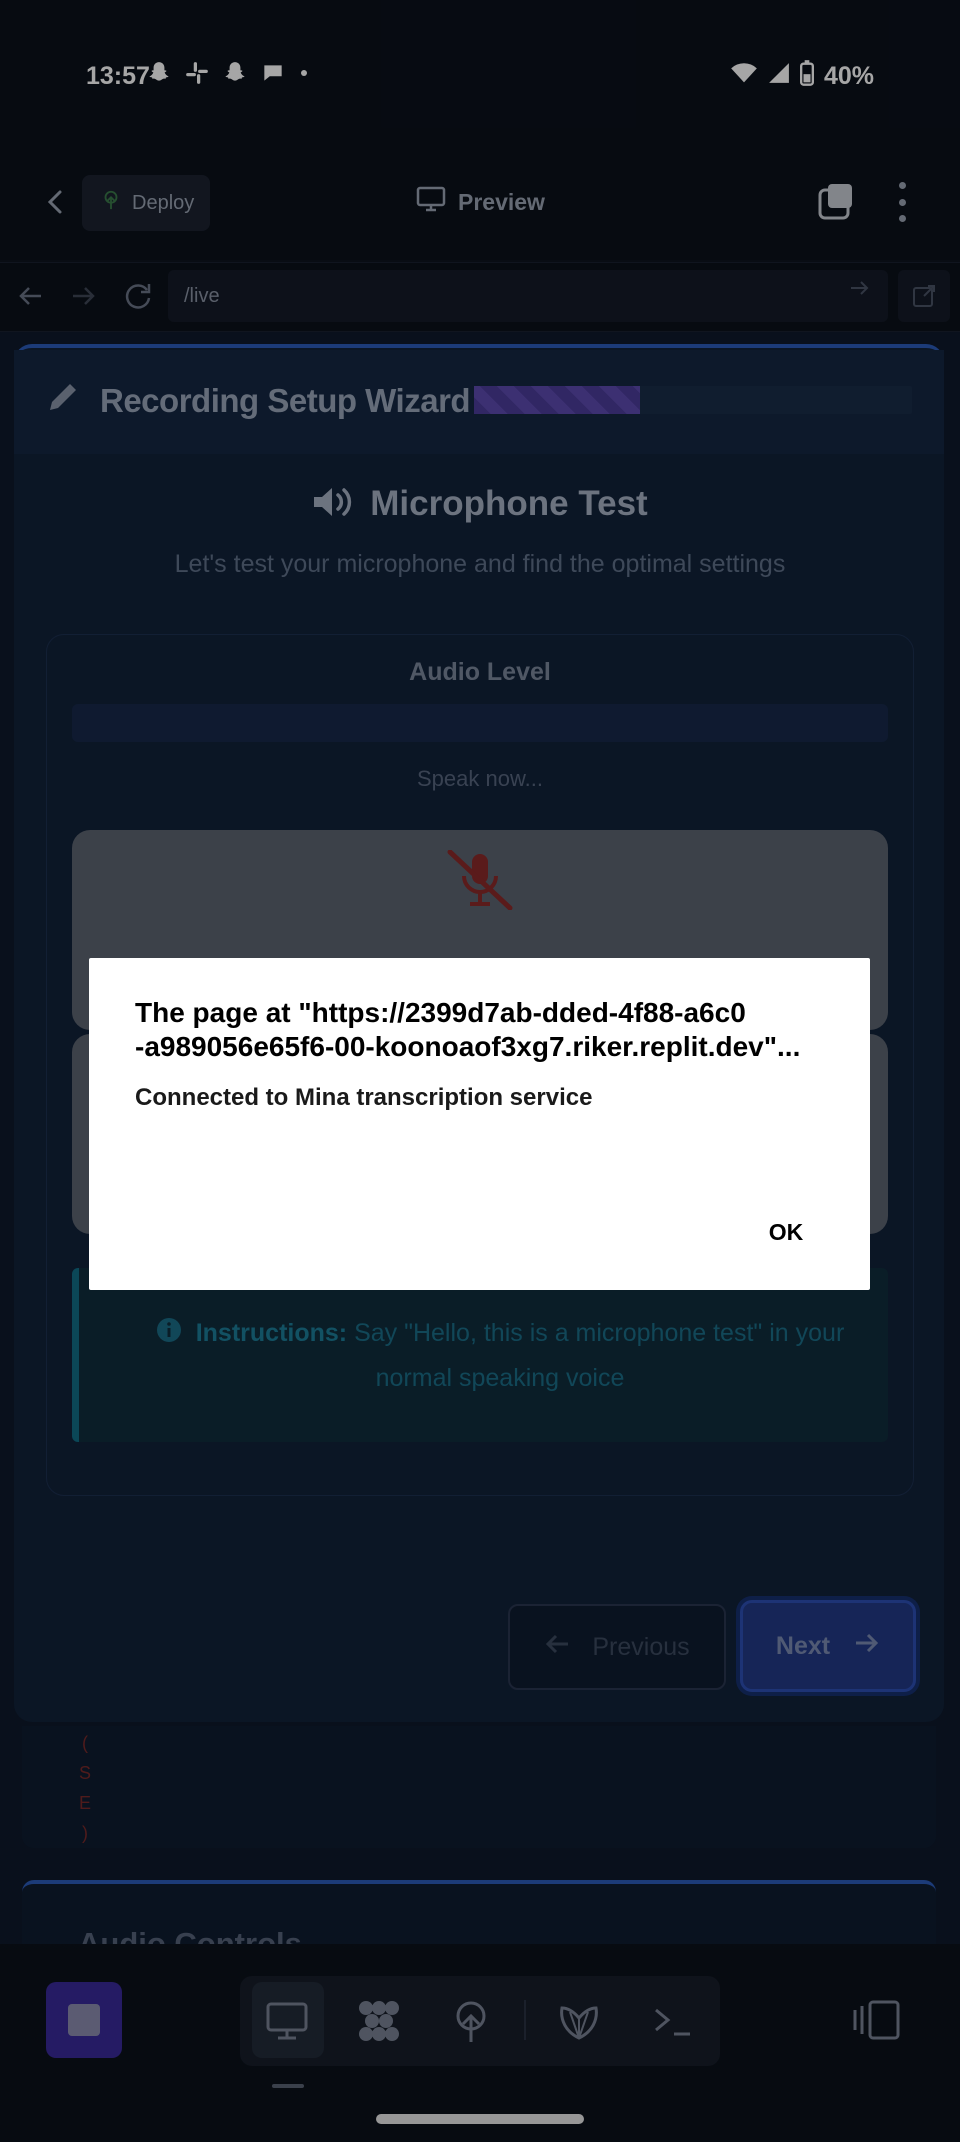 The image size is (960, 2142). Describe the element at coordinates (364, 1097) in the screenshot. I see `dialog-message: Connected to Mina transcription service` at that location.